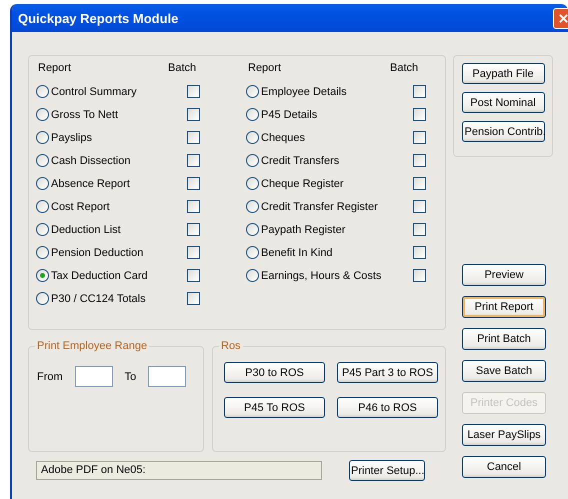 Image resolution: width=568 pixels, height=499 pixels. I want to click on radio-label: P45 Details, so click(330, 114).